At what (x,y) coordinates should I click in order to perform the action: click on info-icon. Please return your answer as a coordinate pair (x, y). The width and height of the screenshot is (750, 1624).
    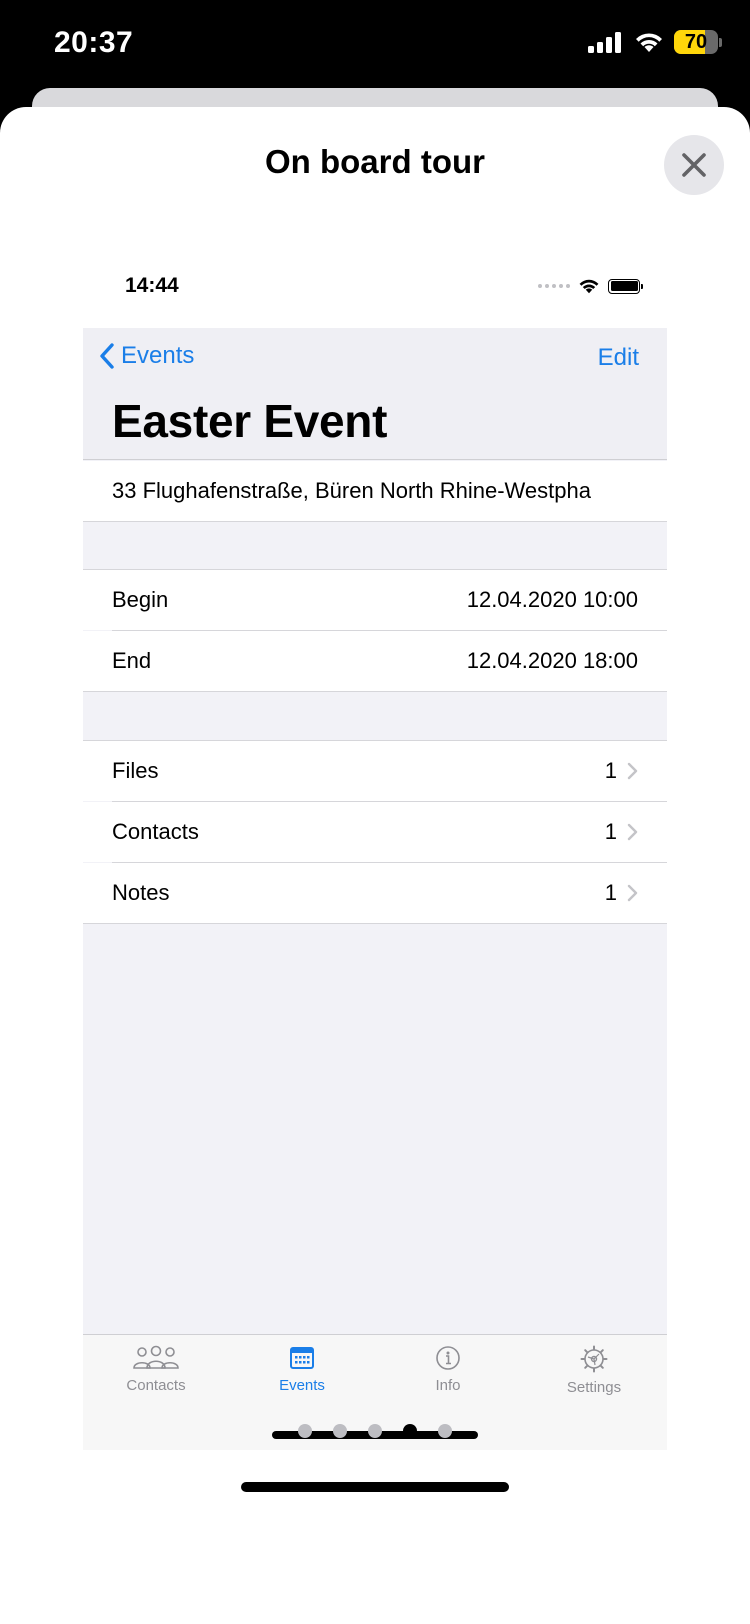
    Looking at the image, I should click on (448, 1358).